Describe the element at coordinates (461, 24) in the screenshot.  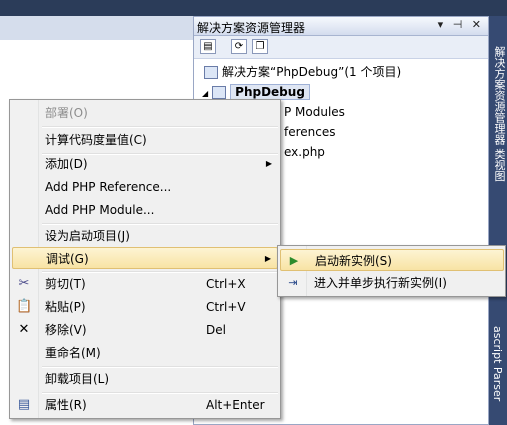
I see `pane-window-buttons: ▾ ⊣ ✕` at that location.